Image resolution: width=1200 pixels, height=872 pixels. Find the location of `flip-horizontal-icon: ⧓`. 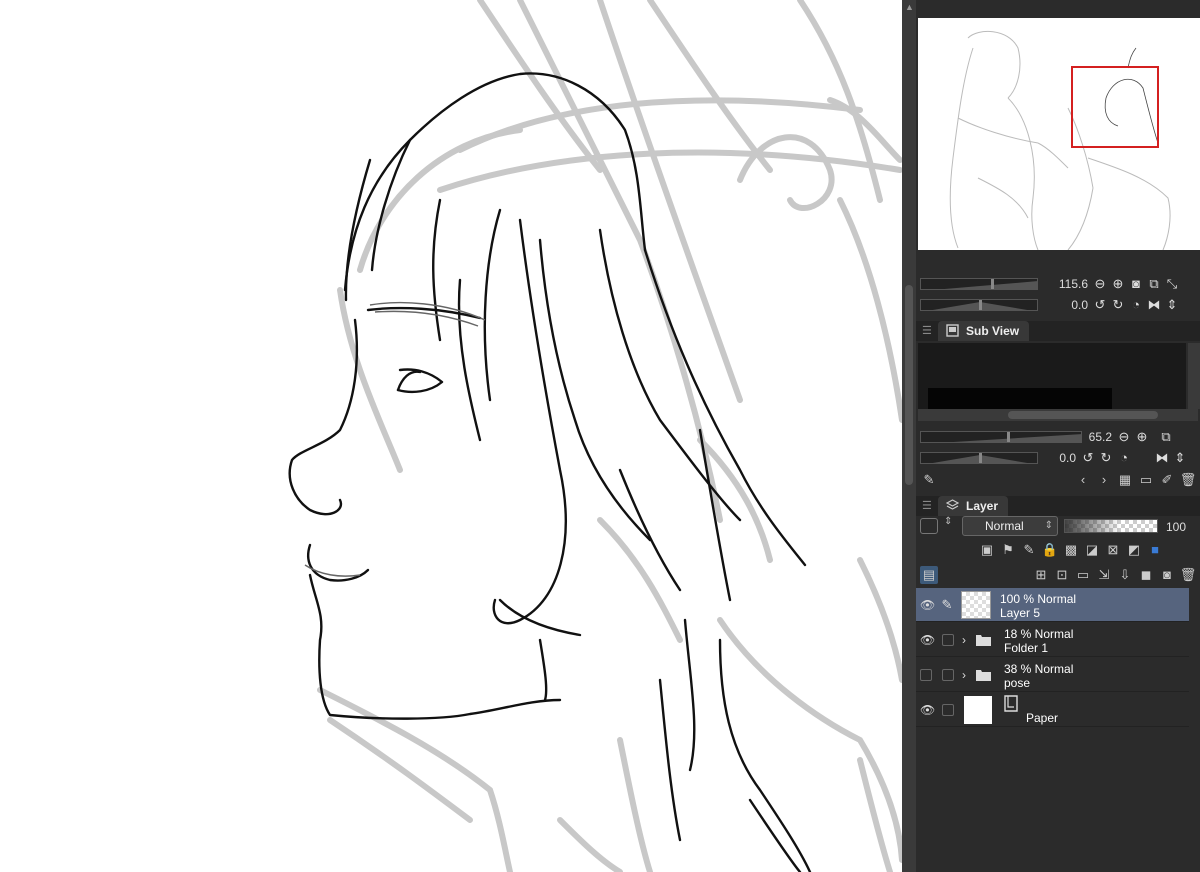

flip-horizontal-icon: ⧓ is located at coordinates (1154, 305).